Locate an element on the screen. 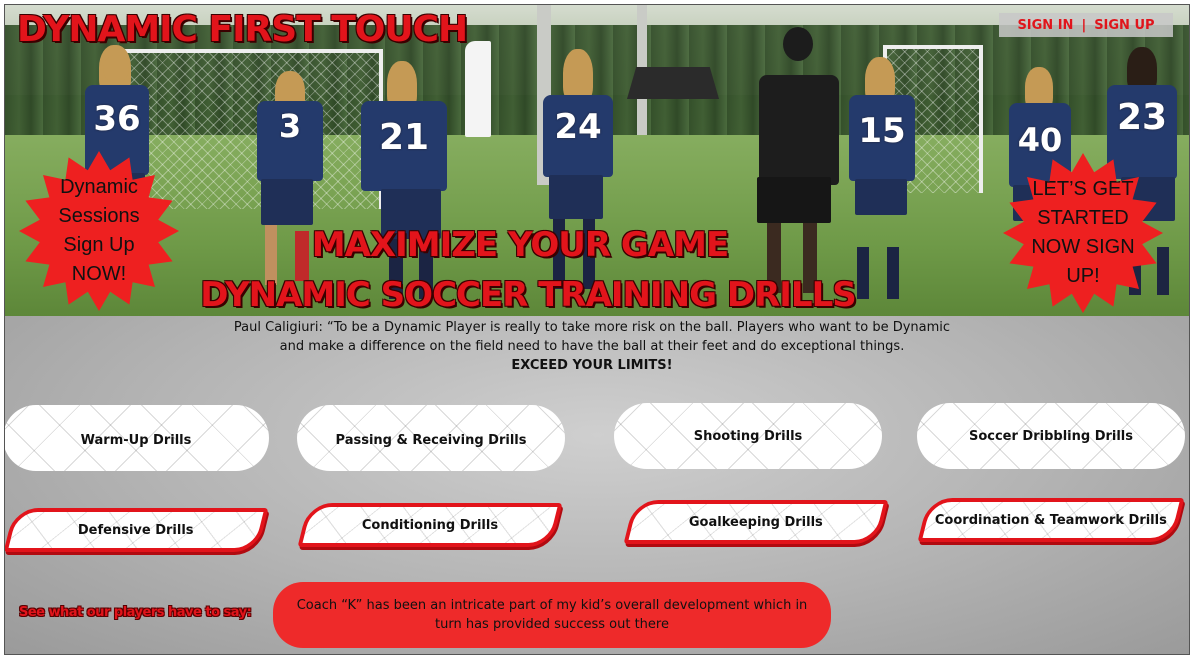 The image size is (1193, 657). button-label: Soccer Dribbling Drills is located at coordinates (1051, 436).